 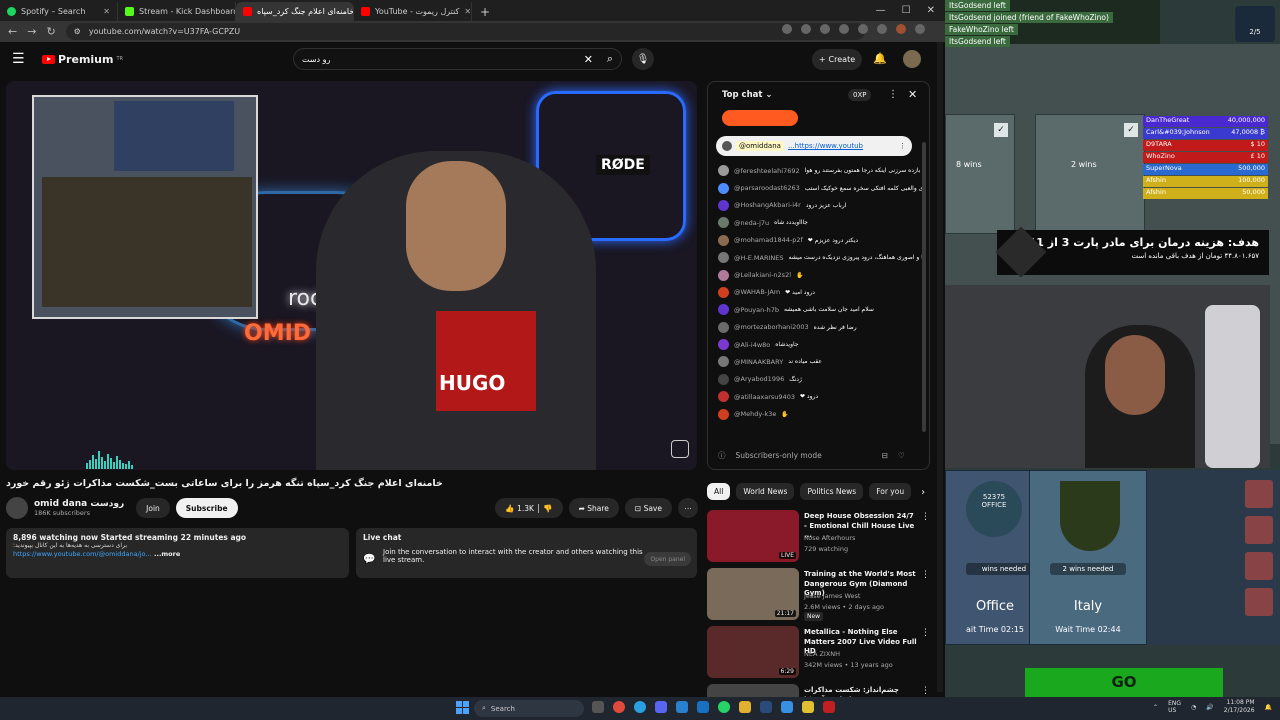 I want to click on chat-author: @Pouyan-h7b, so click(x=756, y=310).